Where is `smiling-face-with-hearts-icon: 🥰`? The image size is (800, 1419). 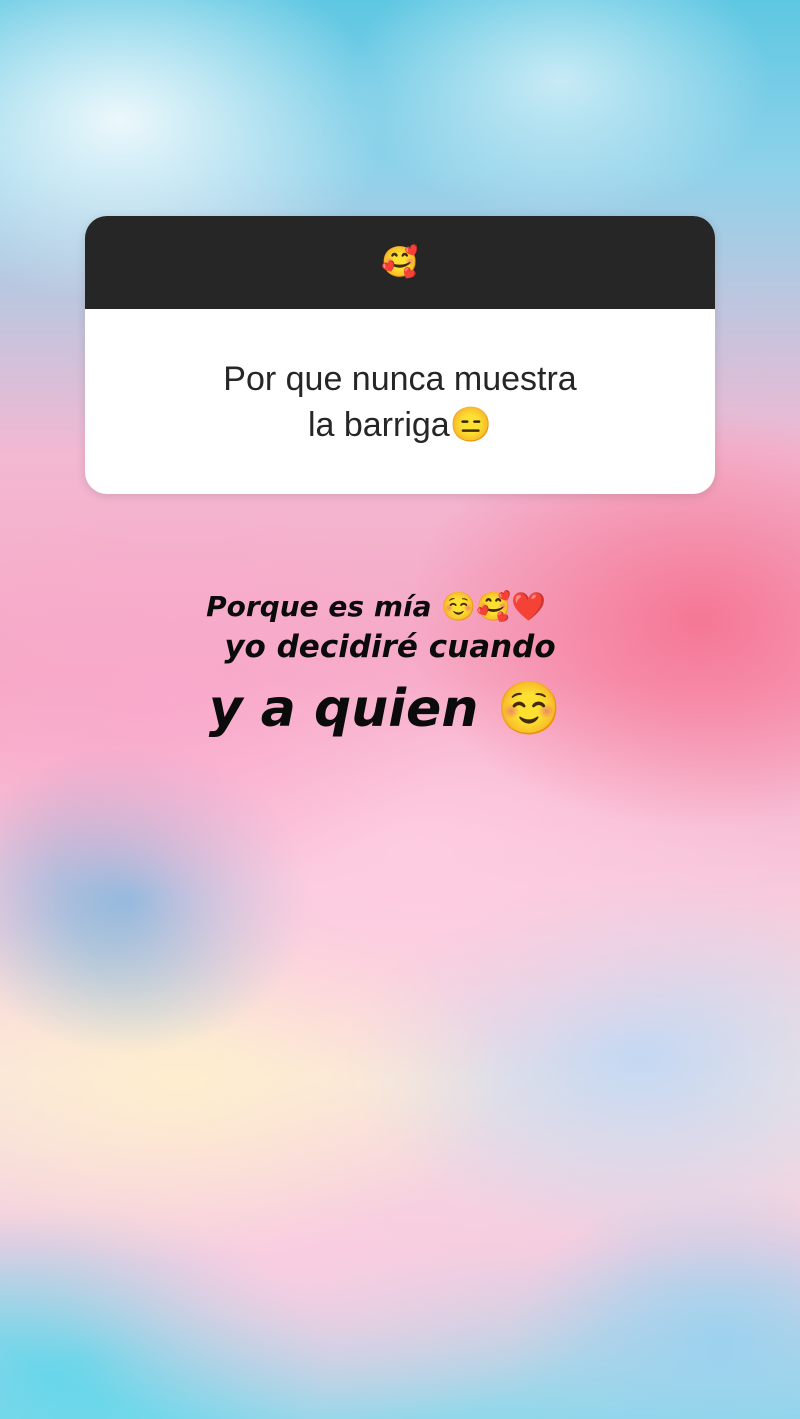 smiling-face-with-hearts-icon: 🥰 is located at coordinates (400, 262).